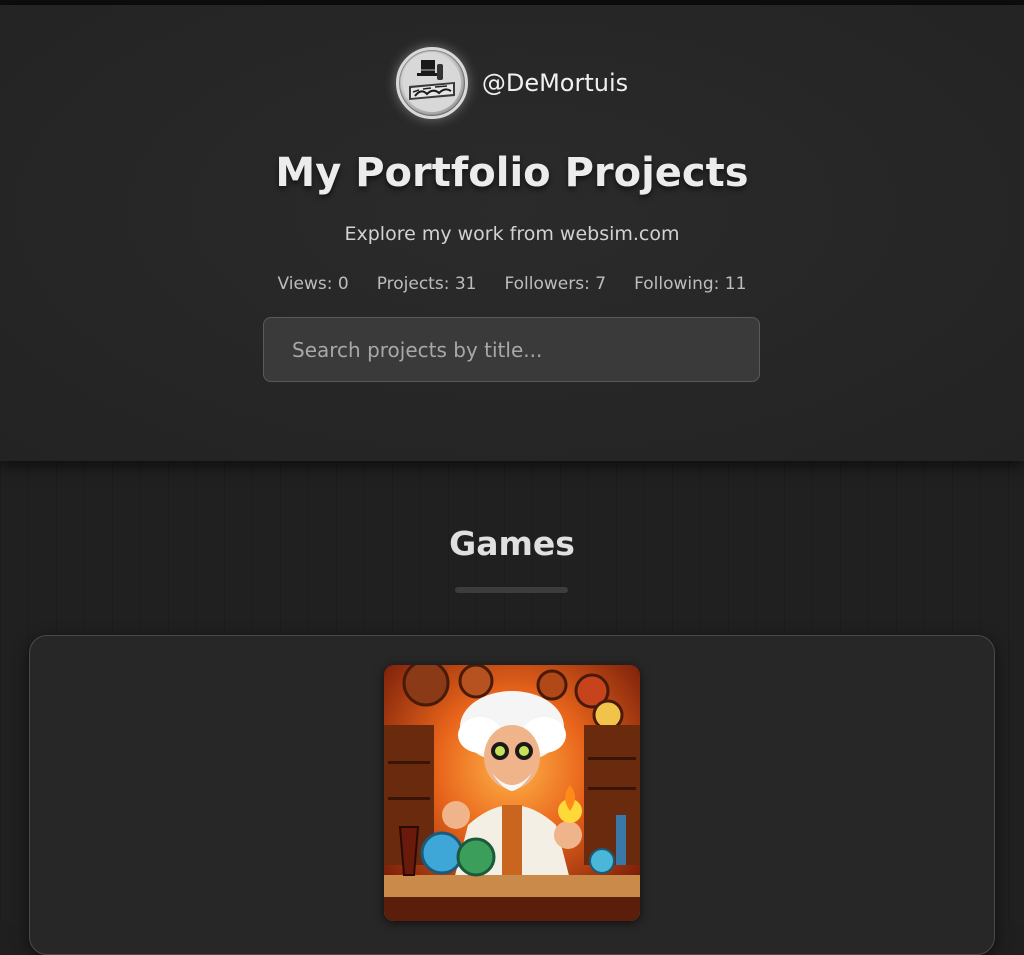  I want to click on project-thumbnail, so click(512, 793).